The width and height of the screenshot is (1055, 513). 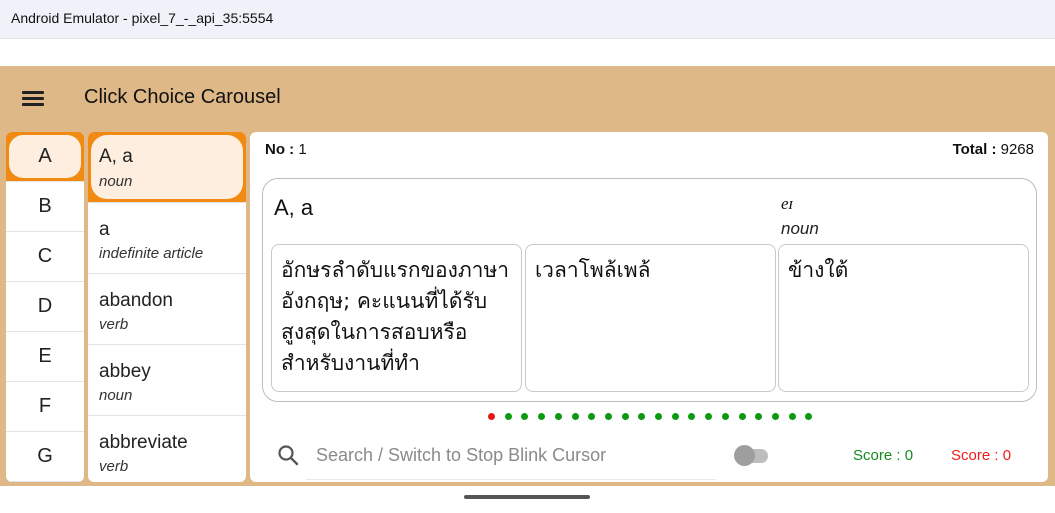 What do you see at coordinates (787, 203) in the screenshot?
I see `card-pronunciation: eɪ` at bounding box center [787, 203].